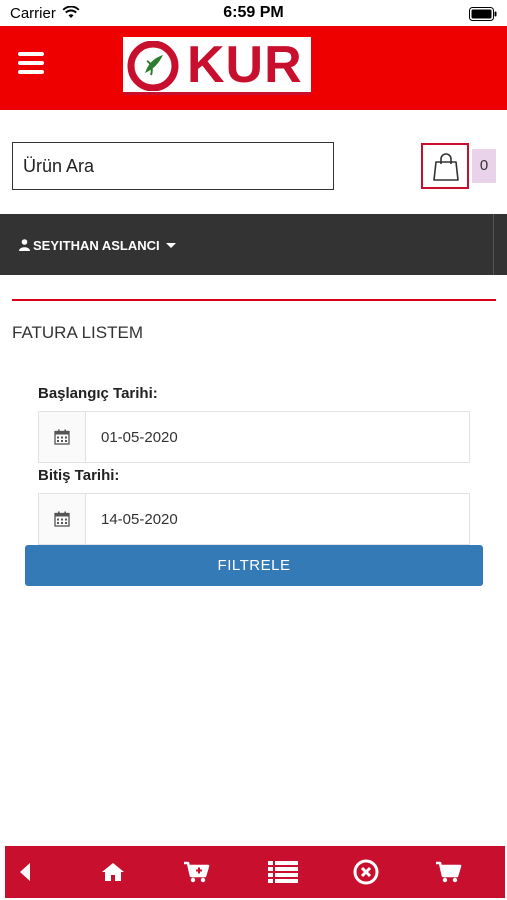  Describe the element at coordinates (283, 872) in the screenshot. I see `list-icon` at that location.